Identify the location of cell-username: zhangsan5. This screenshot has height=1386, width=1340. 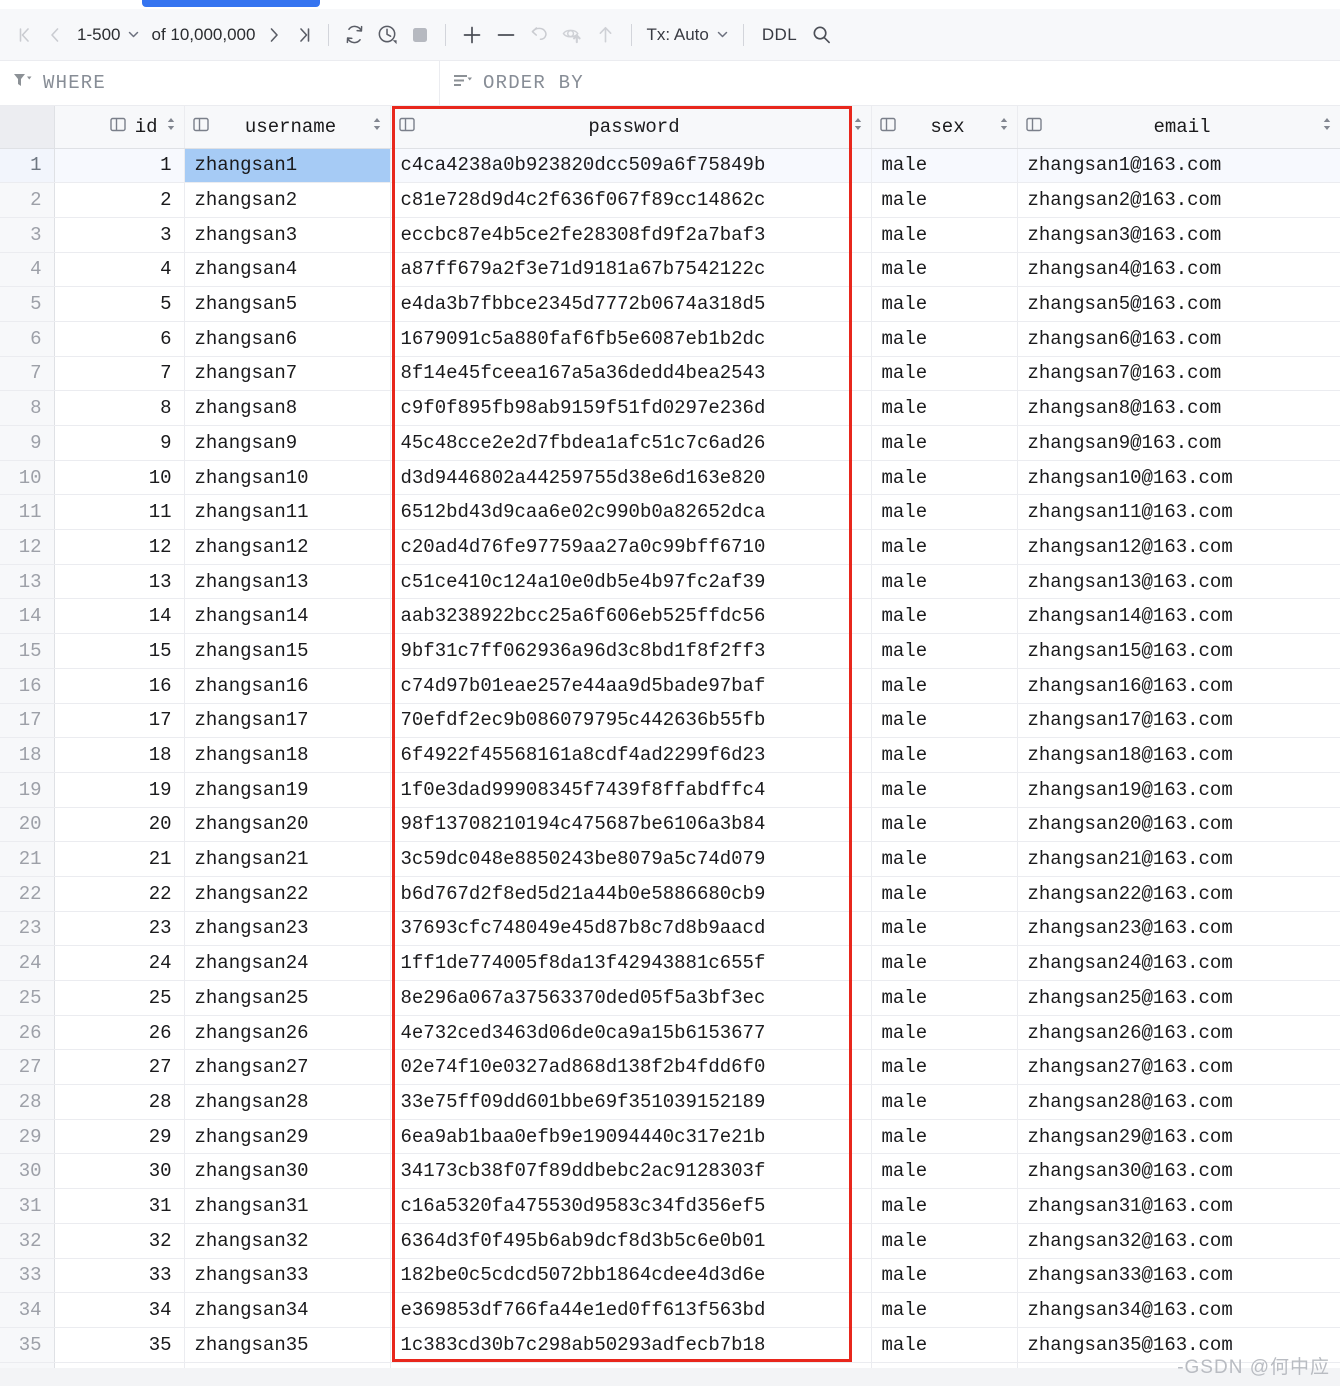
(287, 304).